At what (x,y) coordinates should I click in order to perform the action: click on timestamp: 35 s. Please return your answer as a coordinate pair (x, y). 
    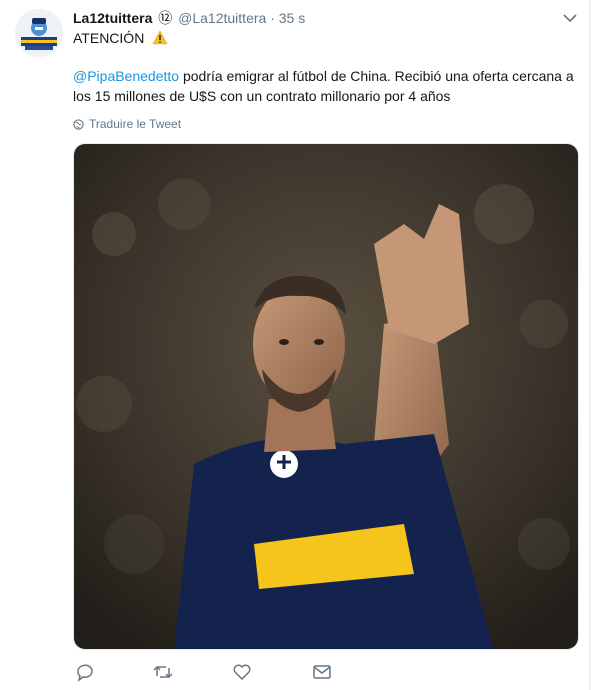
    Looking at the image, I should click on (292, 18).